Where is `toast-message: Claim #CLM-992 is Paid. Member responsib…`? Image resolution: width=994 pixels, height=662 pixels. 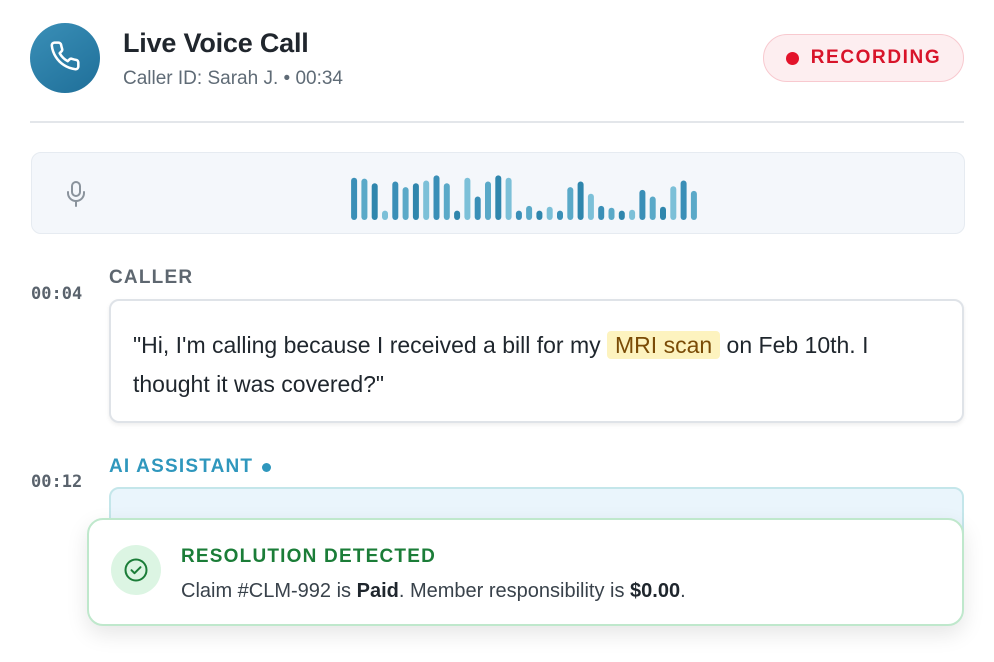 toast-message: Claim #CLM-992 is Paid. Member responsib… is located at coordinates (433, 591).